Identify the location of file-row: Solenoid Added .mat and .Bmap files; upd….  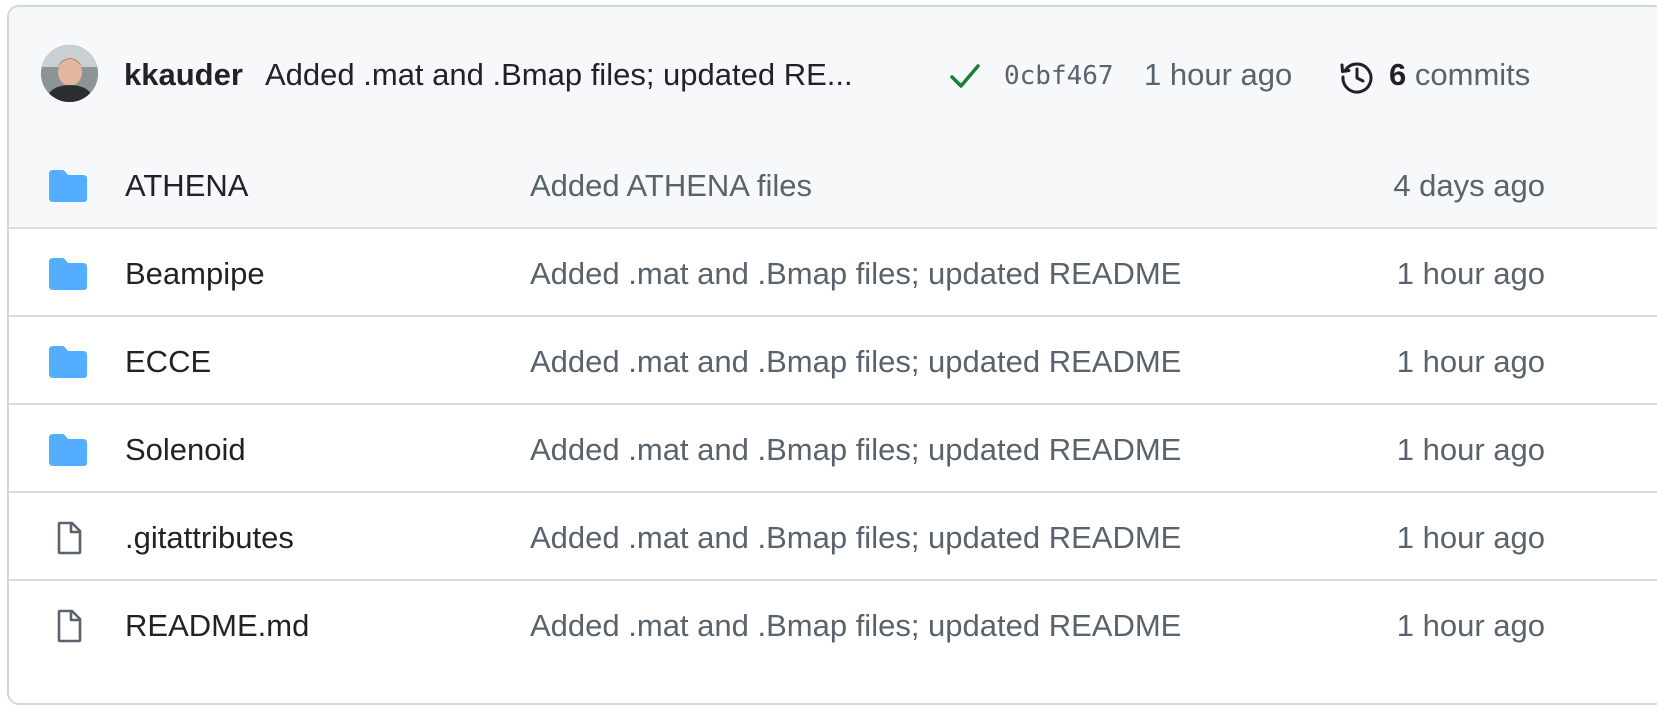
(833, 447).